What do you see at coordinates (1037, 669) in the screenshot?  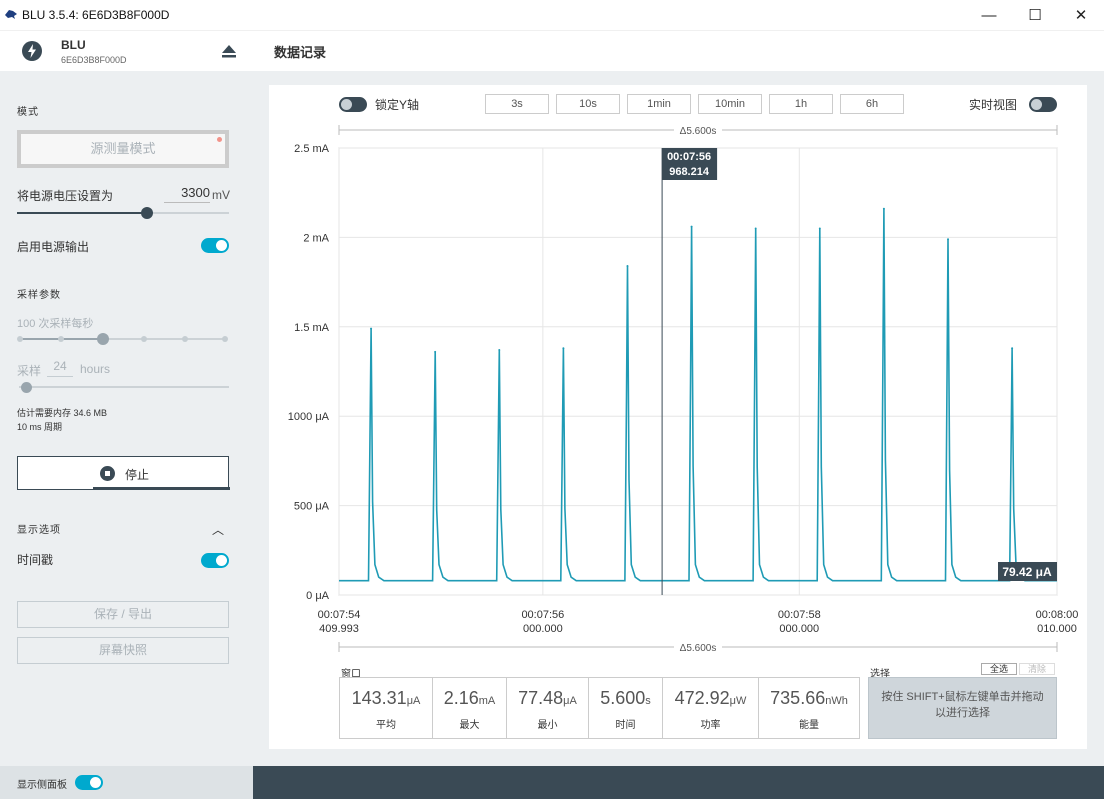 I see `clear-selection-button: 清除` at bounding box center [1037, 669].